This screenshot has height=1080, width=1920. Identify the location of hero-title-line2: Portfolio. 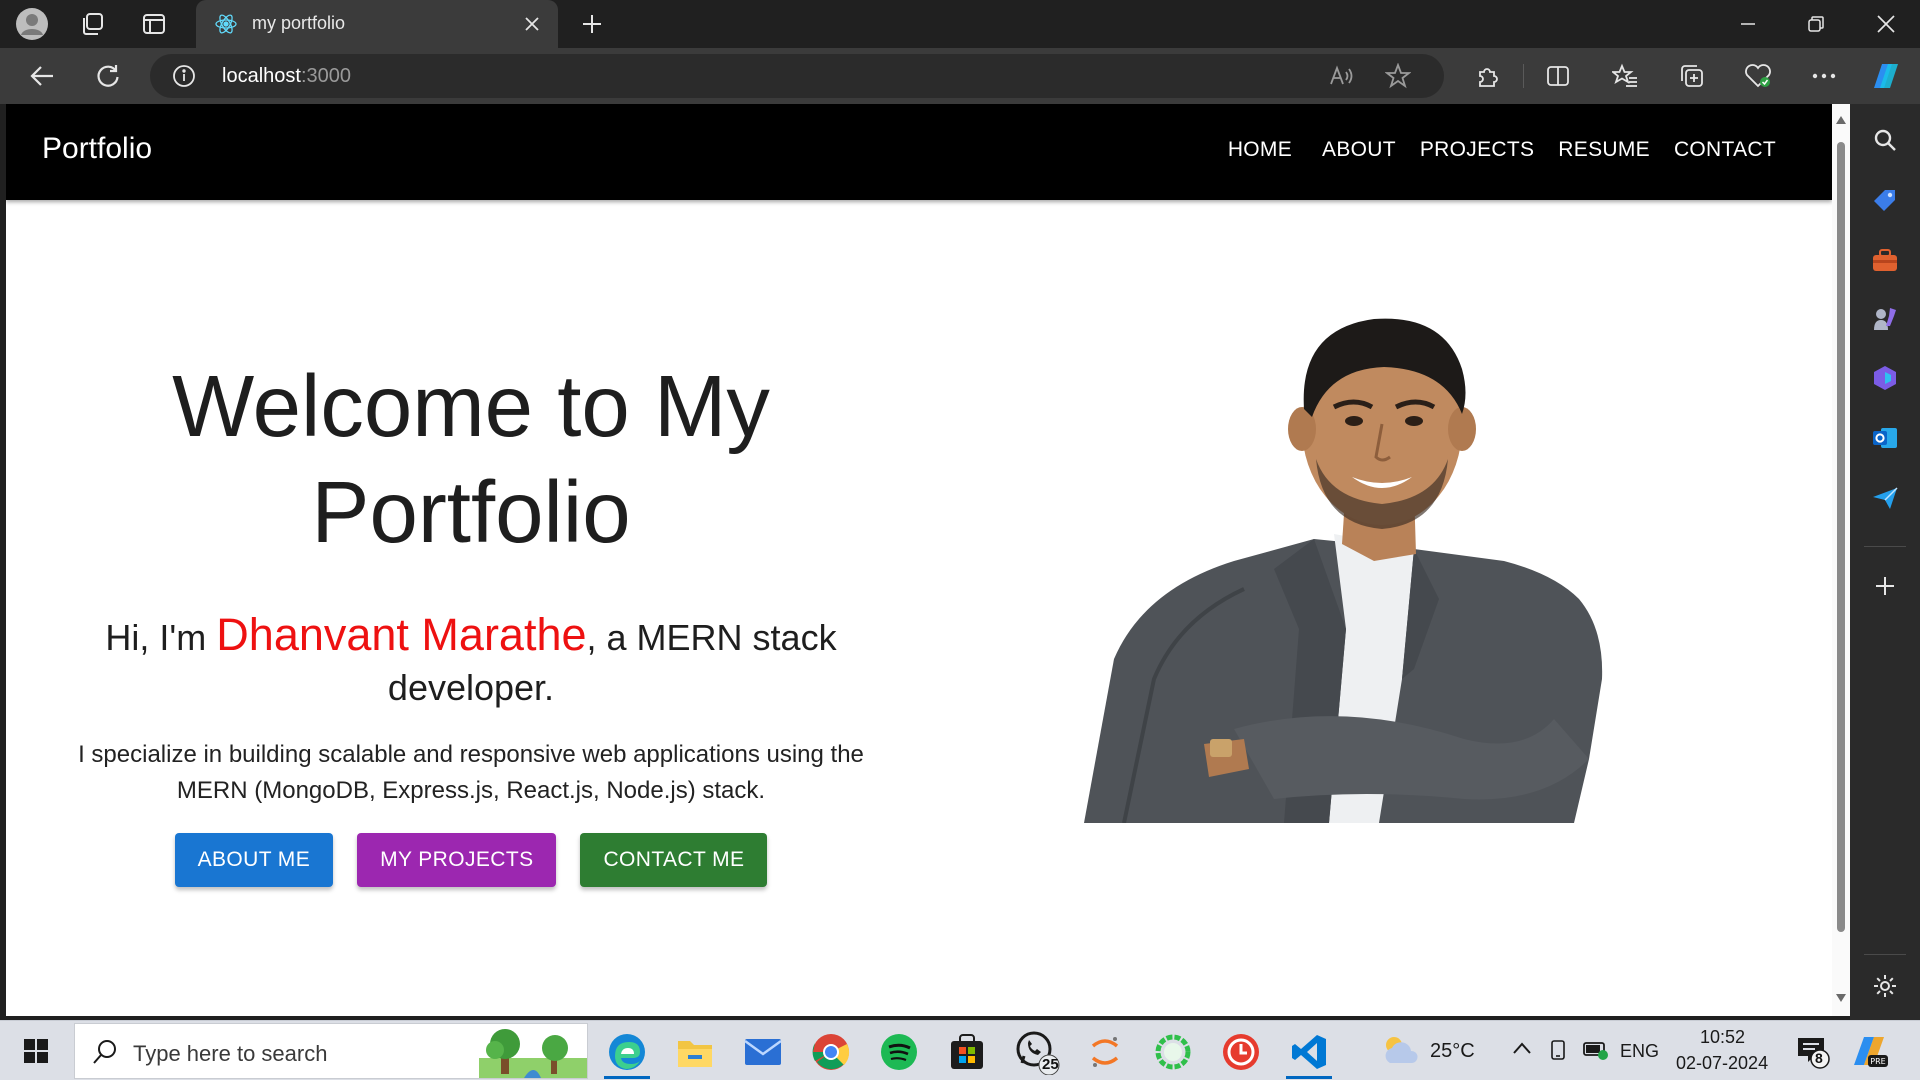
(471, 512).